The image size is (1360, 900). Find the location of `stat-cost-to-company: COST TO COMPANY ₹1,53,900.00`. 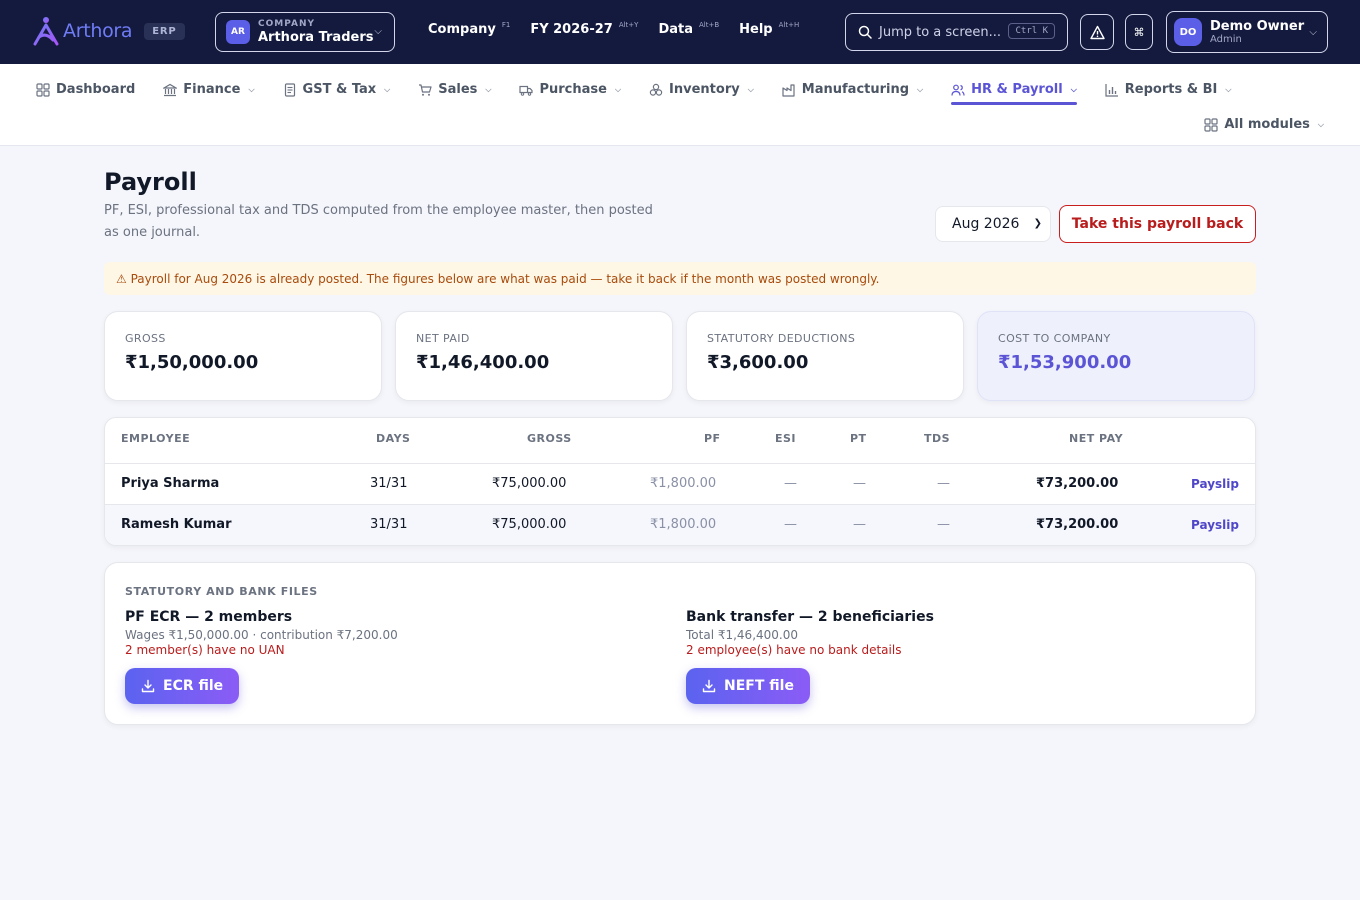

stat-cost-to-company: COST TO COMPANY ₹1,53,900.00 is located at coordinates (1116, 356).